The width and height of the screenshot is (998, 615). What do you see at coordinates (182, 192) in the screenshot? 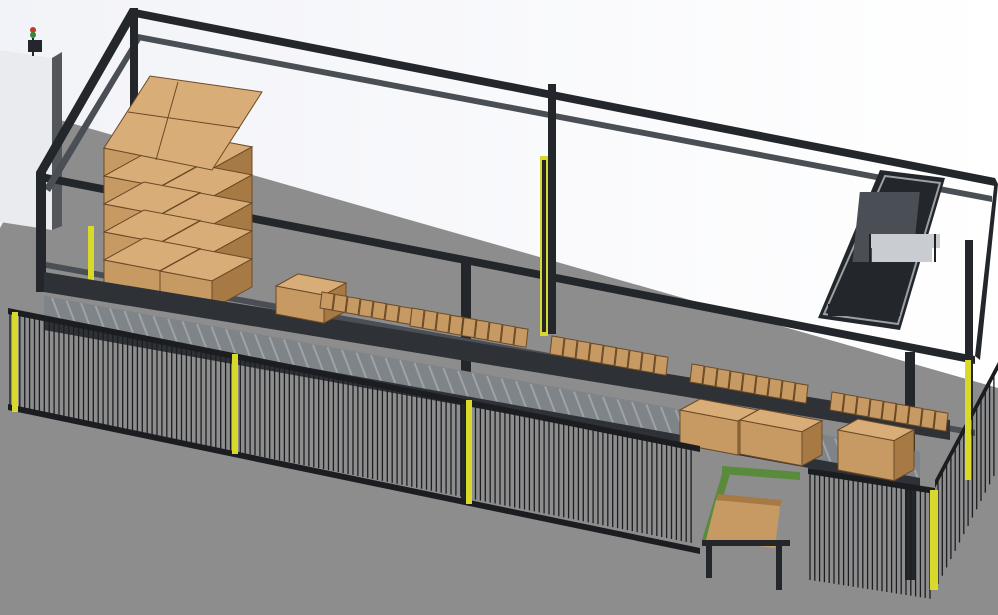
I see `carton-pallet-stack` at bounding box center [182, 192].